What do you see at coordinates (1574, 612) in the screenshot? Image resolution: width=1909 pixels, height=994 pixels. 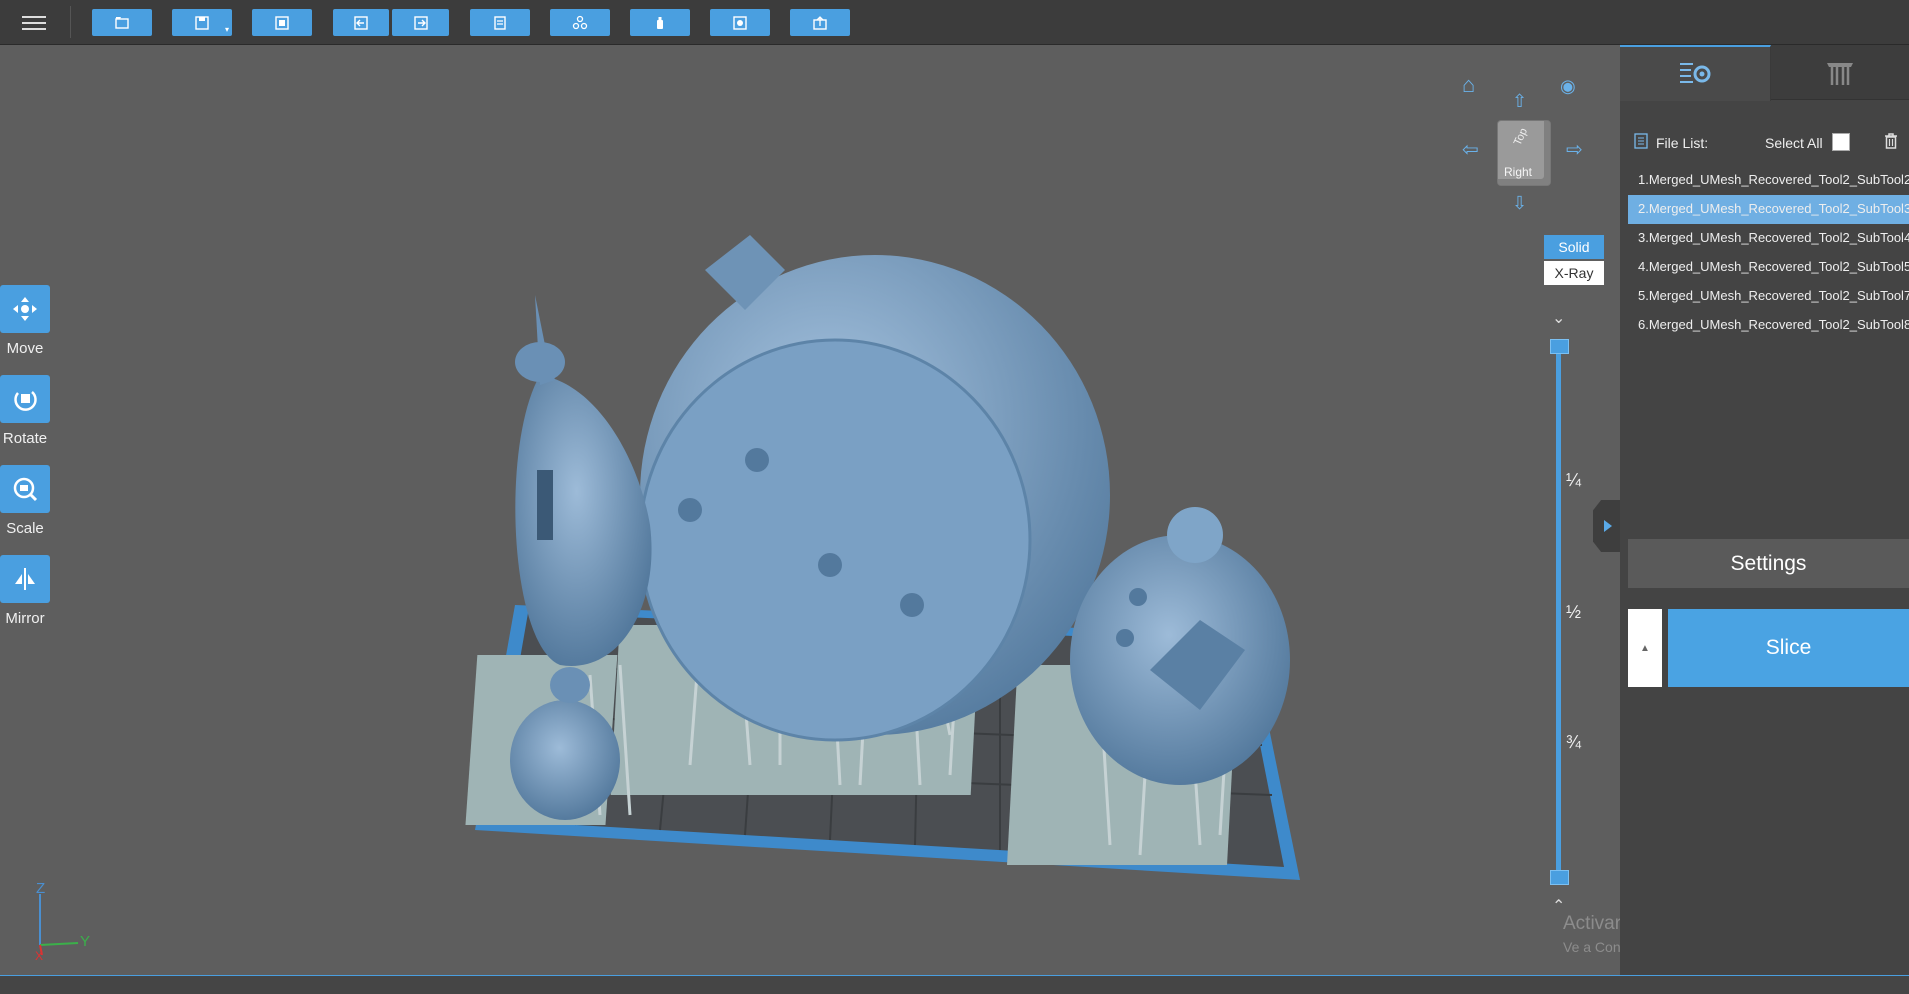 I see `slider-mark-half: ½` at bounding box center [1574, 612].